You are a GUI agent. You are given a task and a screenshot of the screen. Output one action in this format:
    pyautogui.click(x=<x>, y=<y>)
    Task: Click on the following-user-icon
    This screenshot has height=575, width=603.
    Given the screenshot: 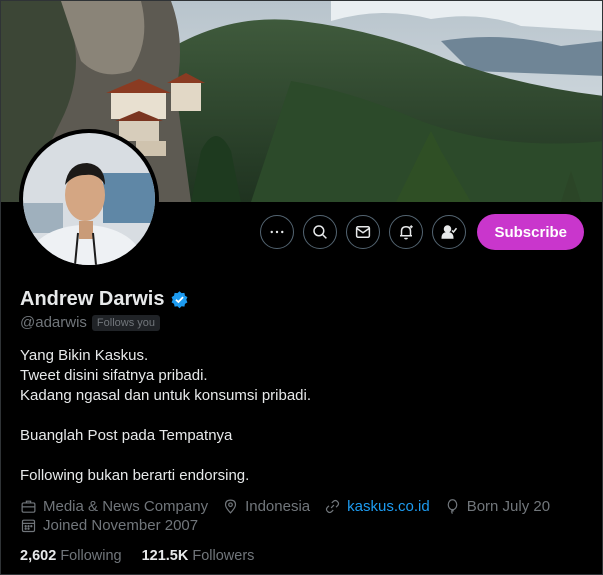 What is the action you would take?
    pyautogui.click(x=449, y=232)
    